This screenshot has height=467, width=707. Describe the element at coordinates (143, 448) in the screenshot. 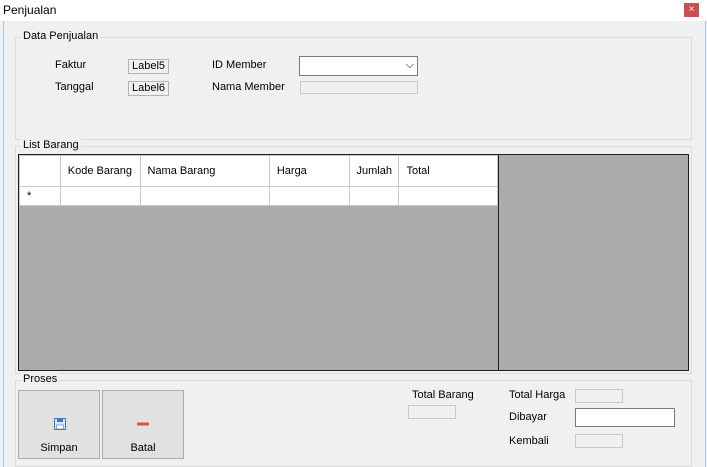

I see `batal-label: Batal` at that location.